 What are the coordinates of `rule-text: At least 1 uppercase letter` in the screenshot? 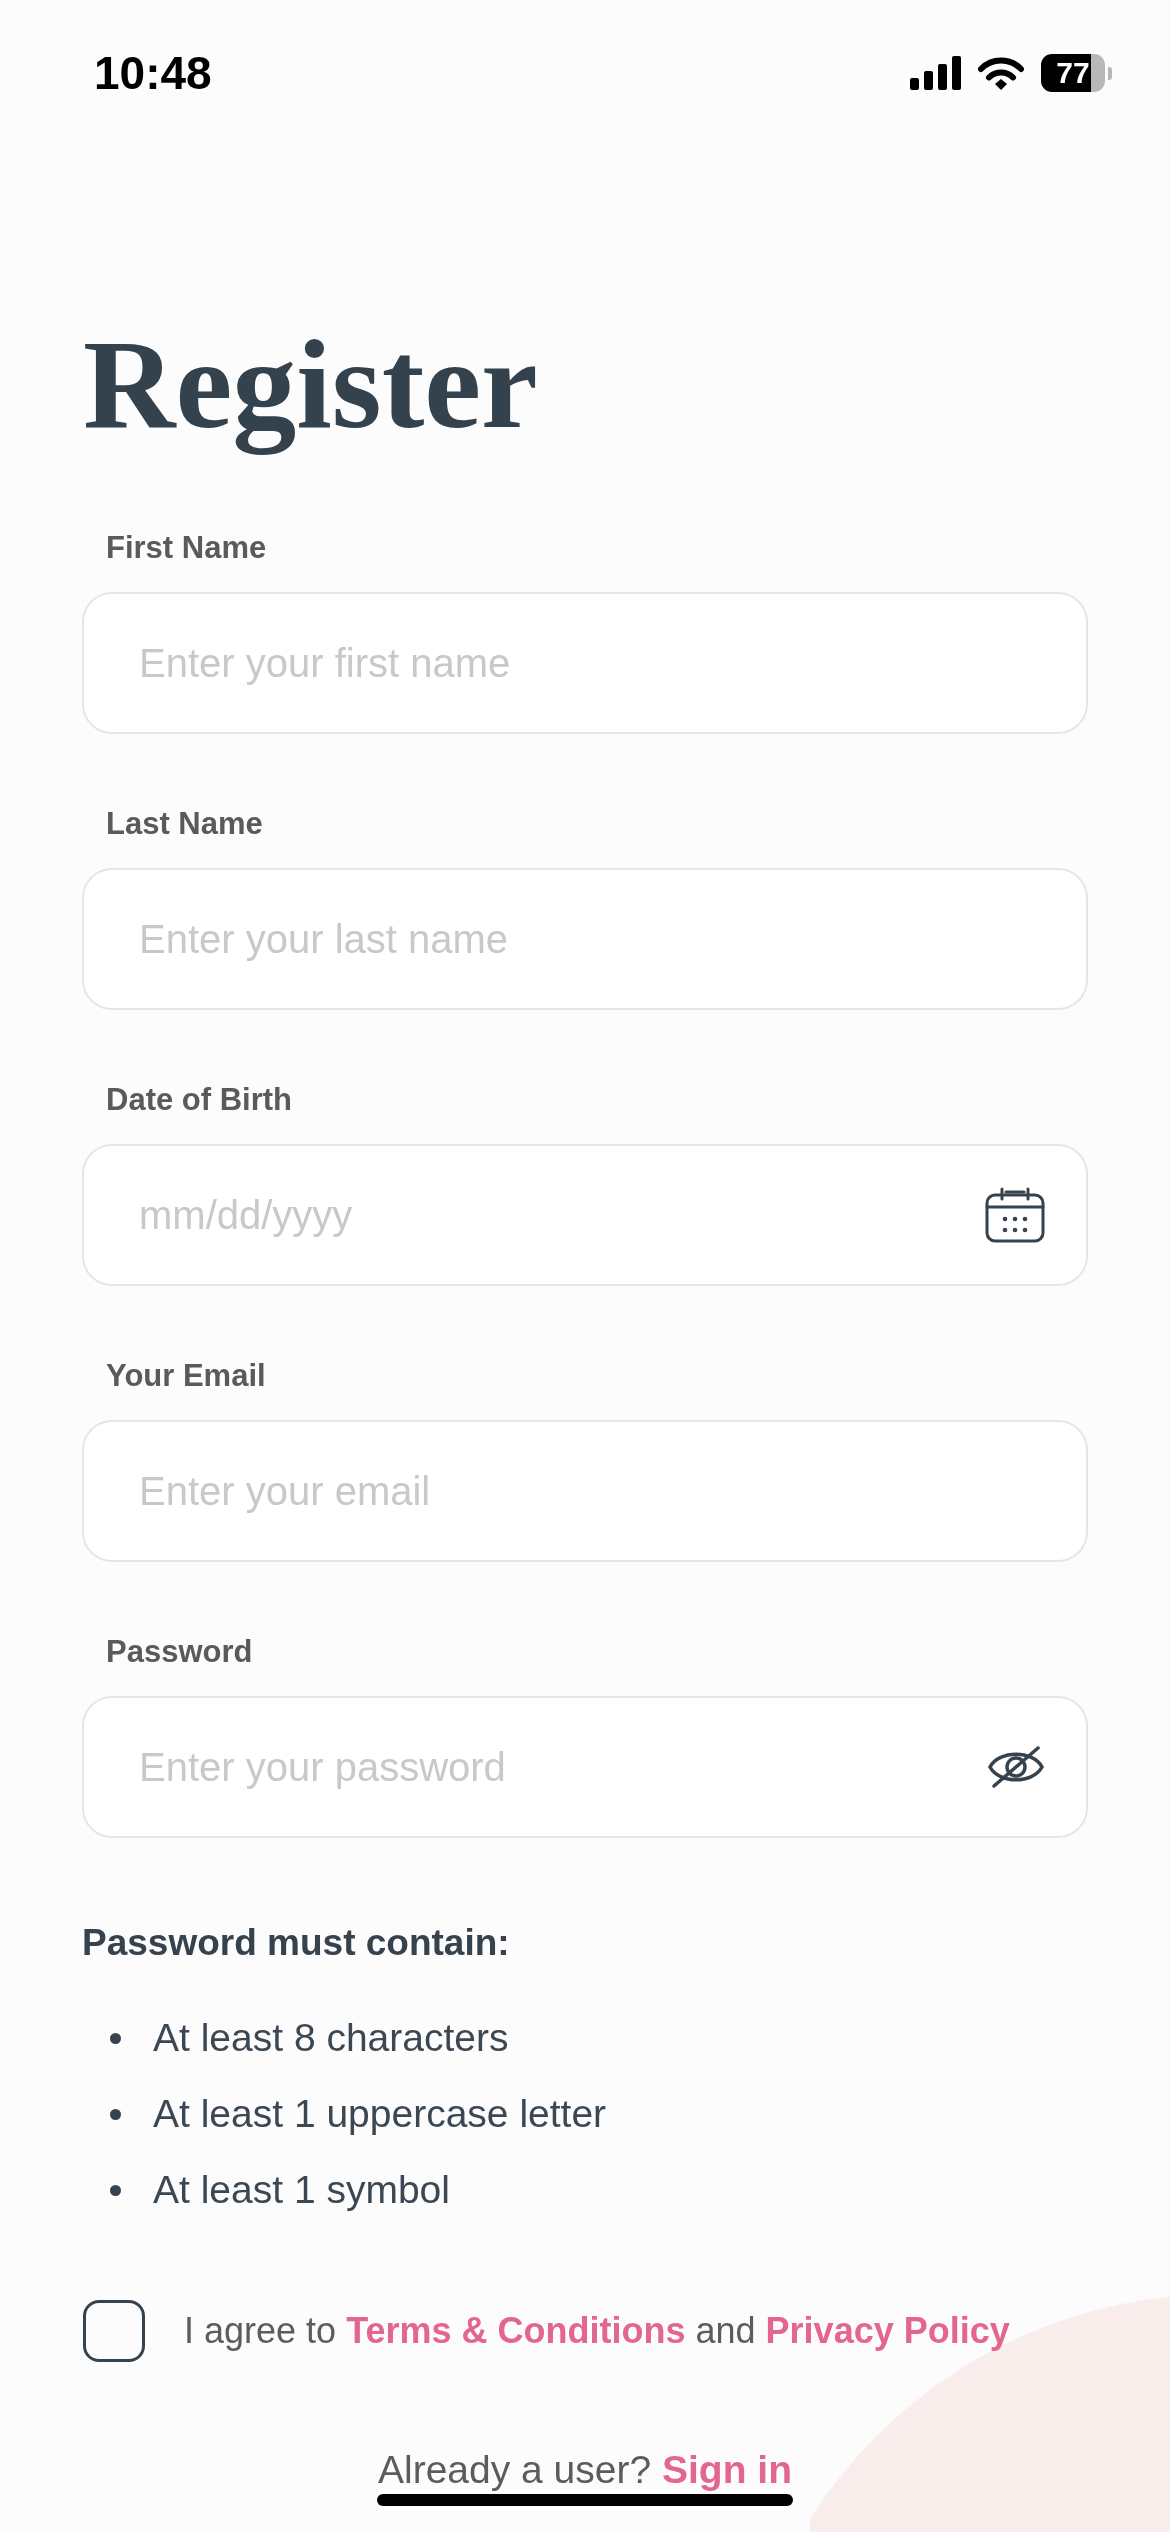 It's located at (380, 2114).